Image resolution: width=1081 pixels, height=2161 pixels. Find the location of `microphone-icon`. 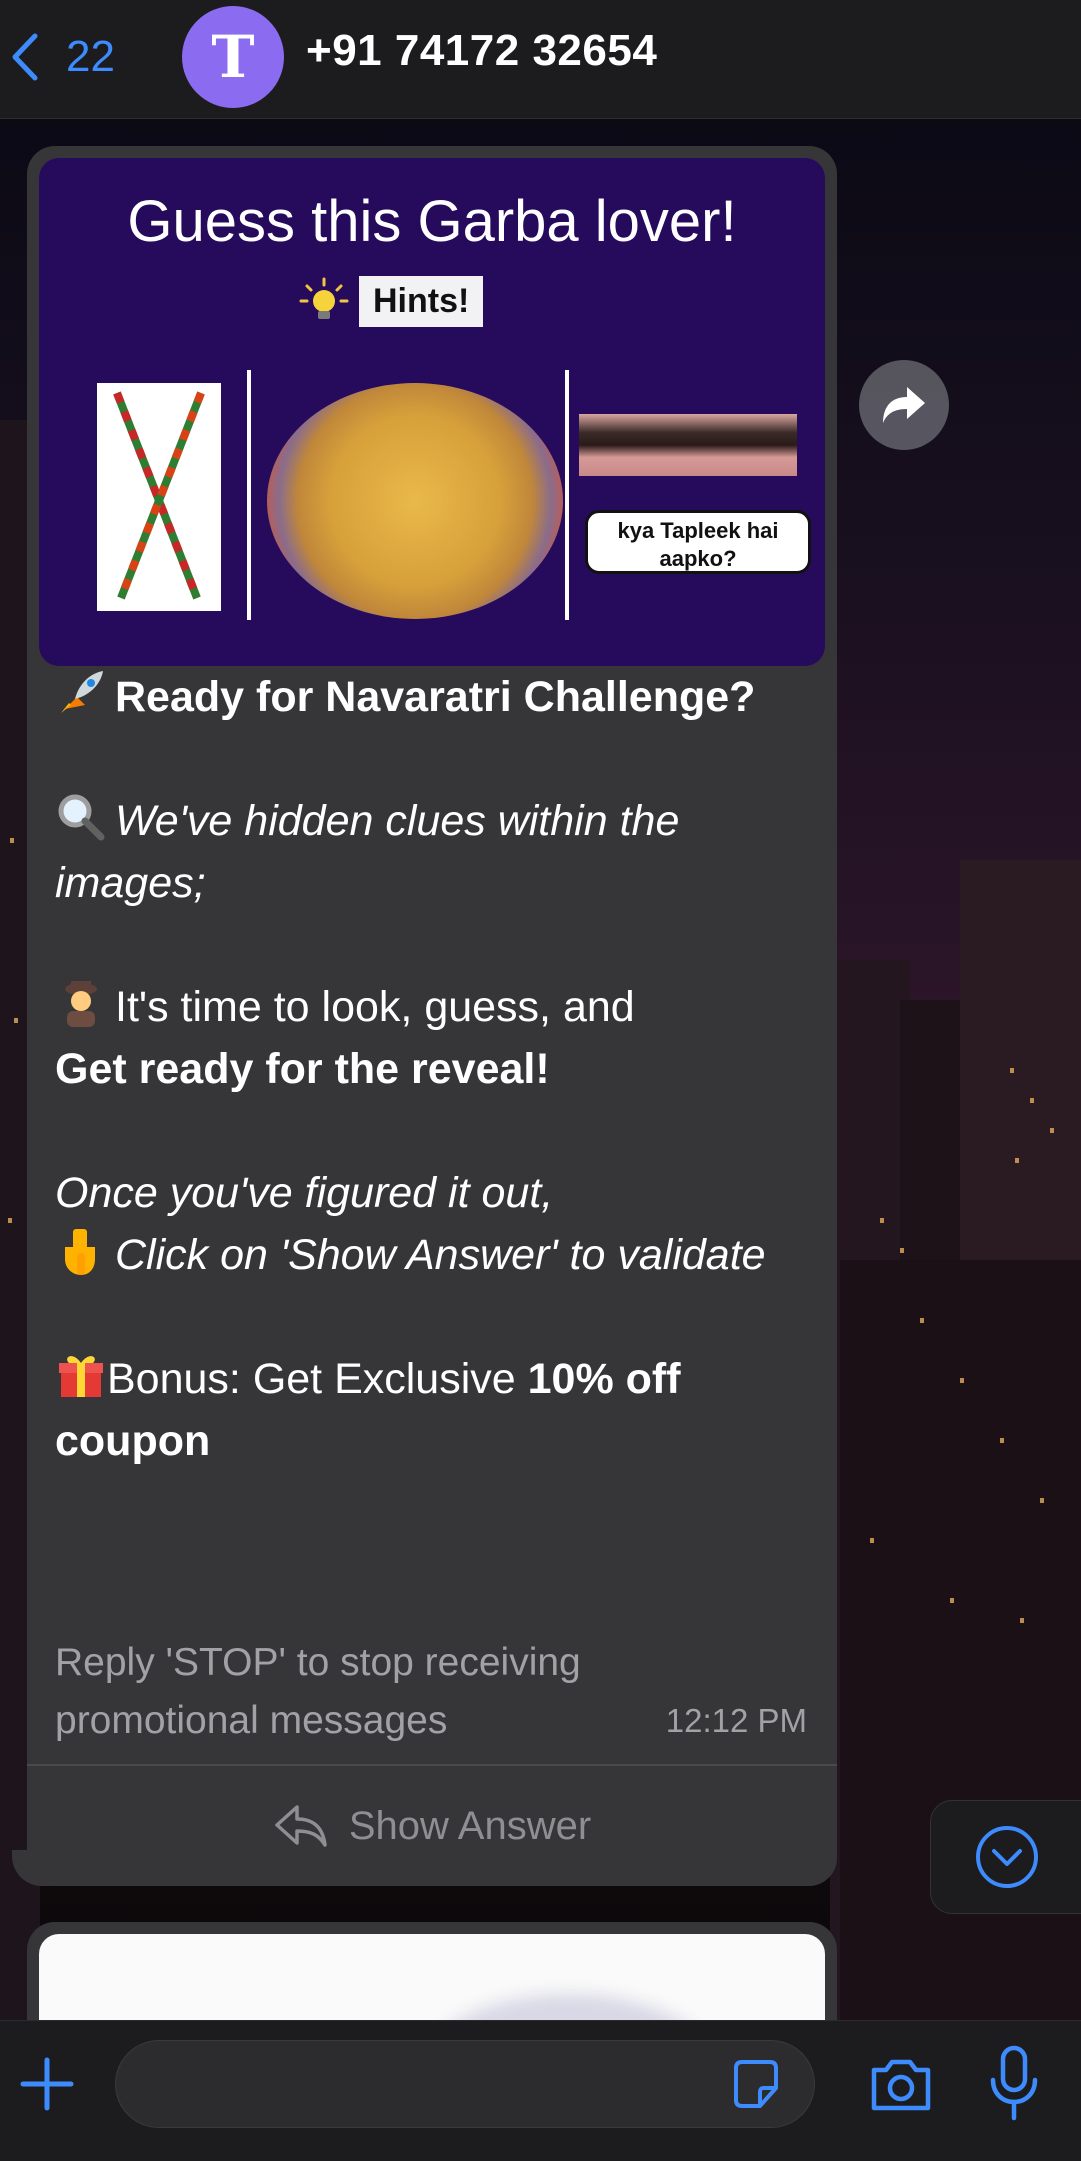

microphone-icon is located at coordinates (1014, 2084).